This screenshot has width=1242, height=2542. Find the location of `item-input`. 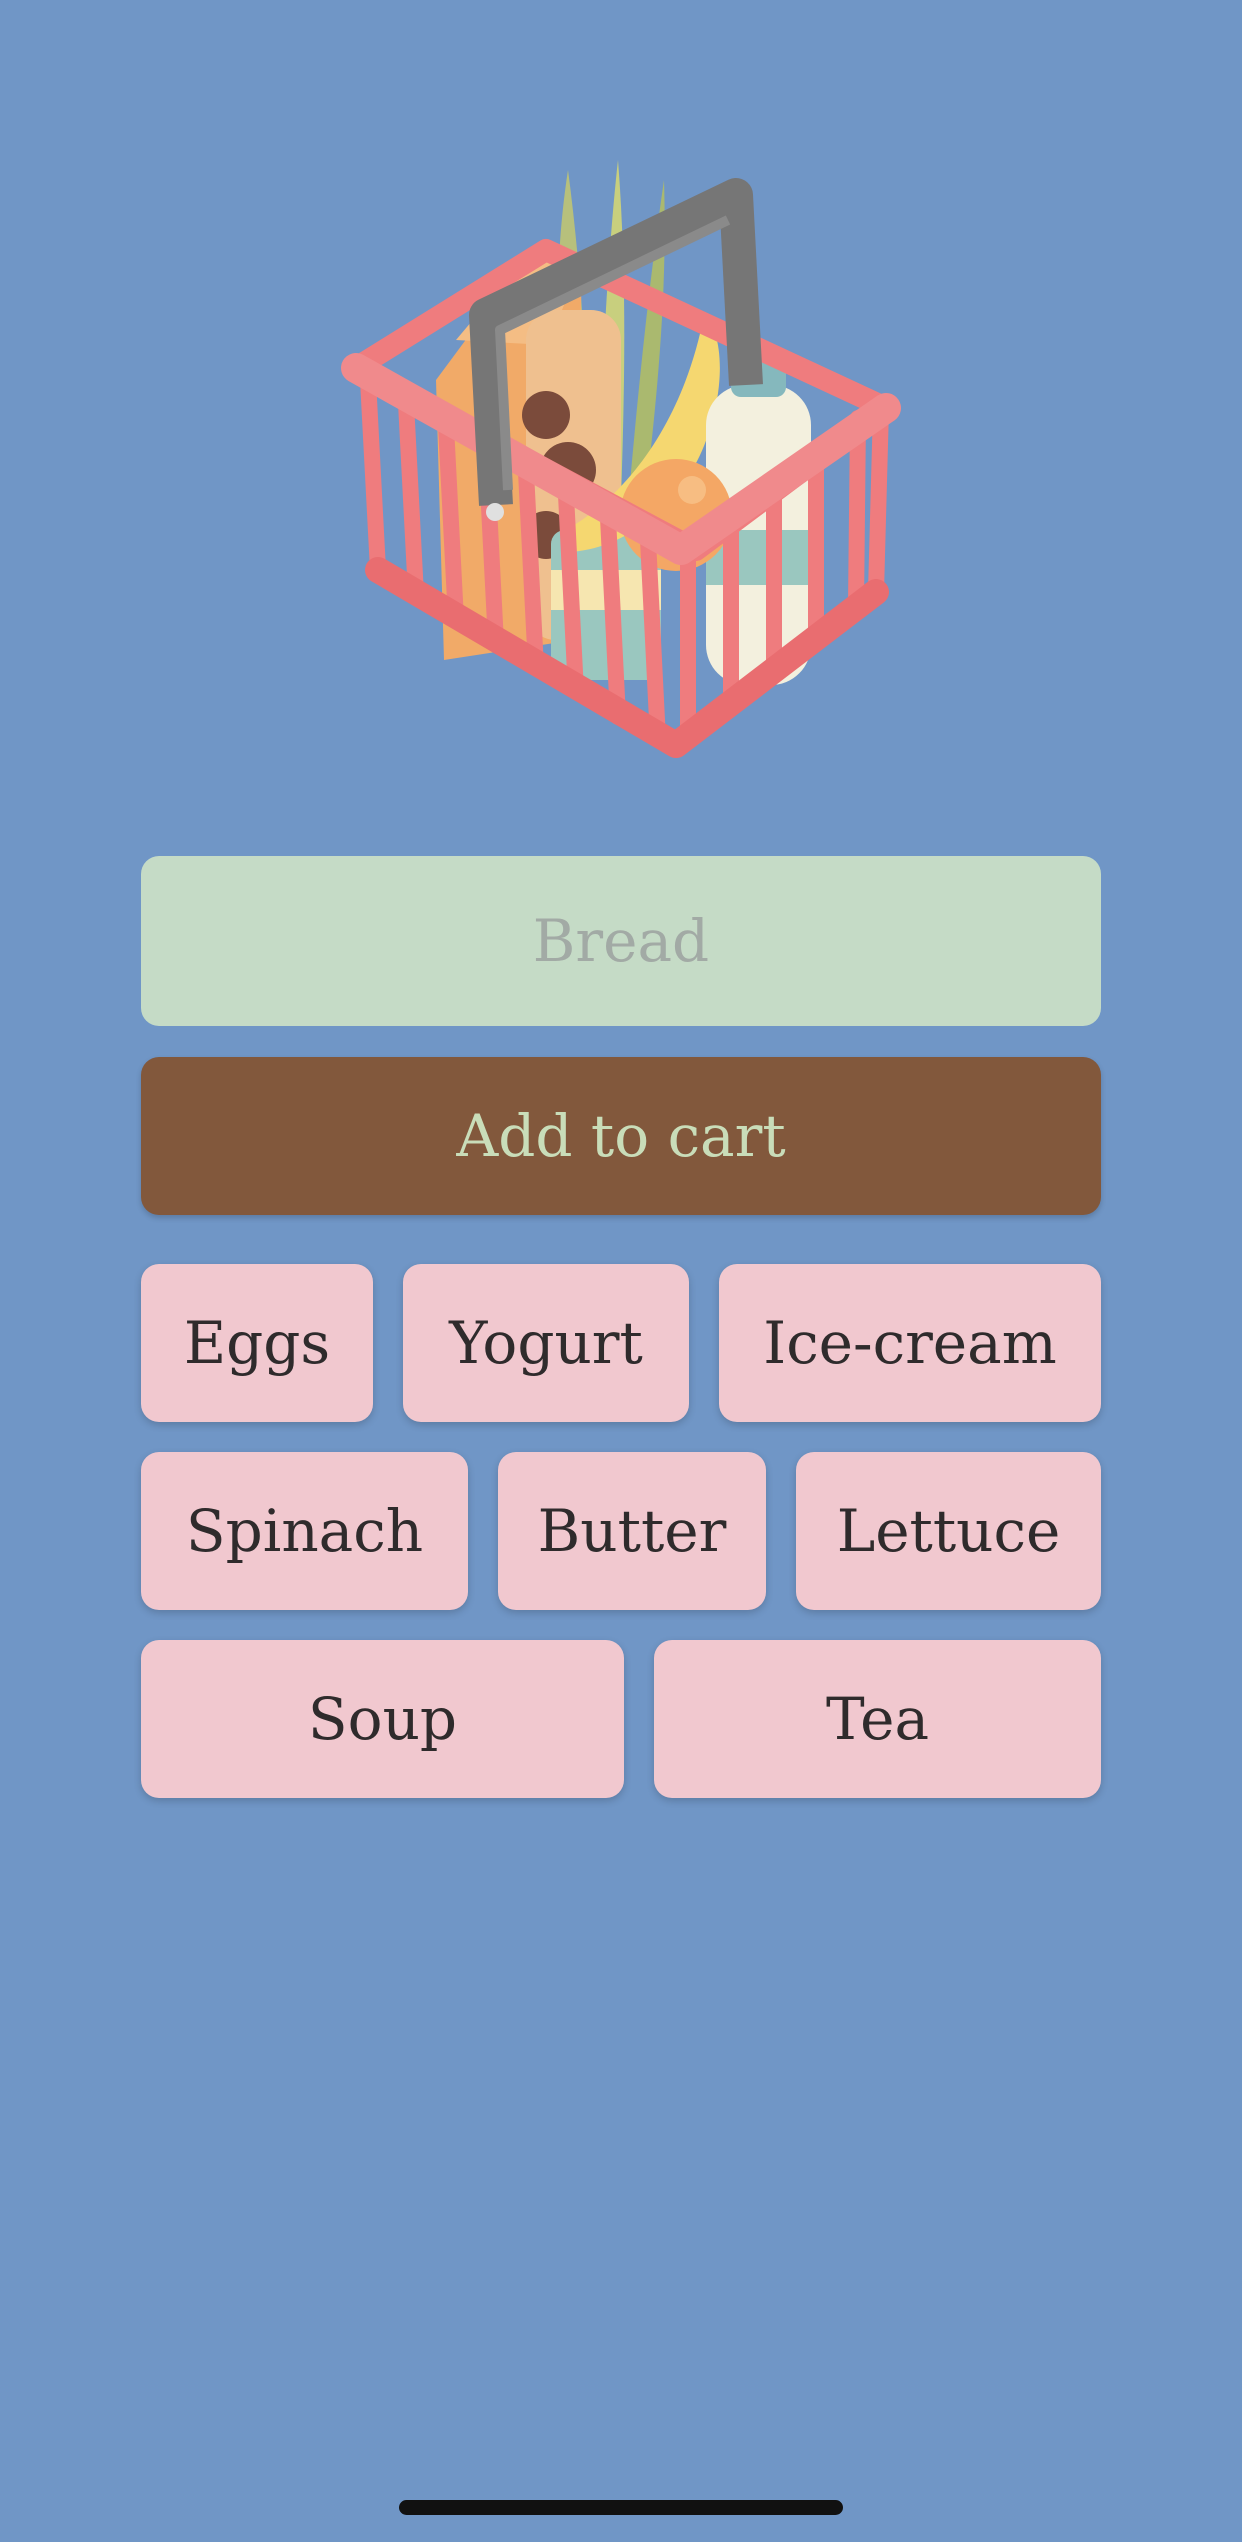

item-input is located at coordinates (621, 941).